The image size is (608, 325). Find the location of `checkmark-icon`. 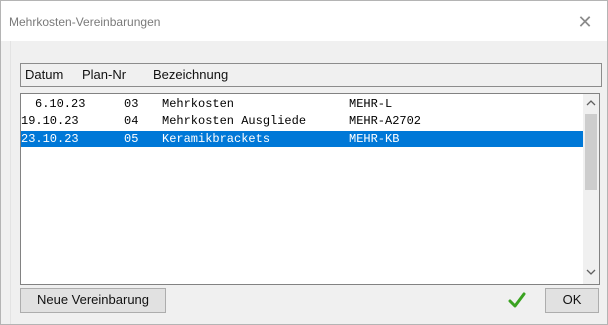

checkmark-icon is located at coordinates (517, 300).